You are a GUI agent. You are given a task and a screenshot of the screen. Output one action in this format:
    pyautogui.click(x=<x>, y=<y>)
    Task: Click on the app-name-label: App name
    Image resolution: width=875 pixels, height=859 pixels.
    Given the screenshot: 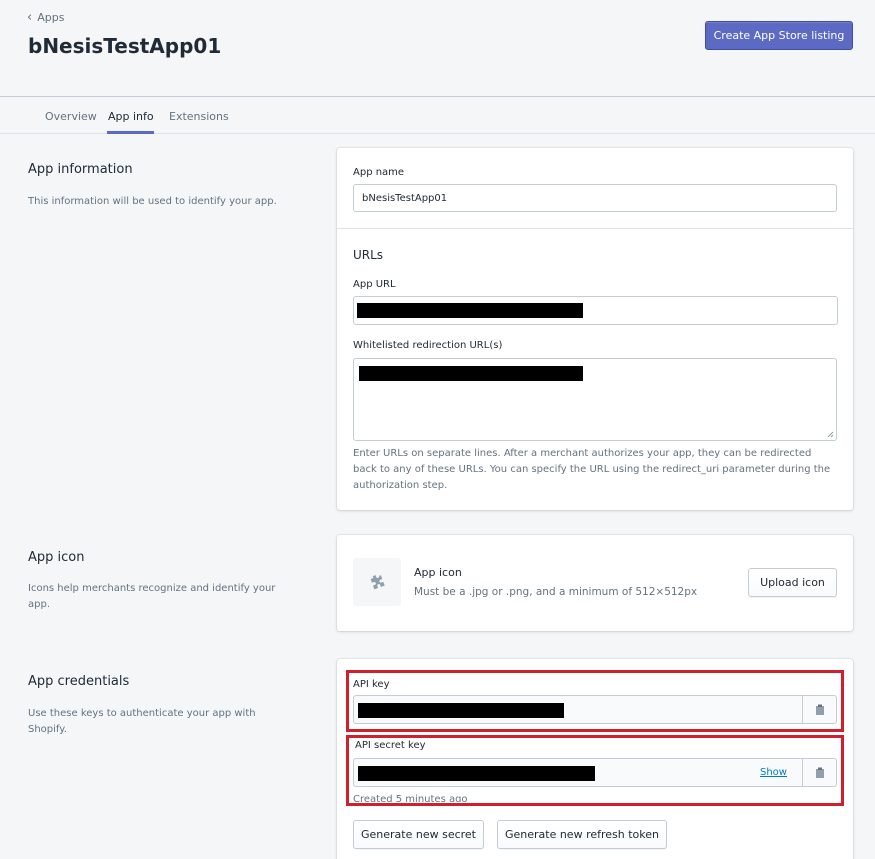 What is the action you would take?
    pyautogui.click(x=379, y=172)
    